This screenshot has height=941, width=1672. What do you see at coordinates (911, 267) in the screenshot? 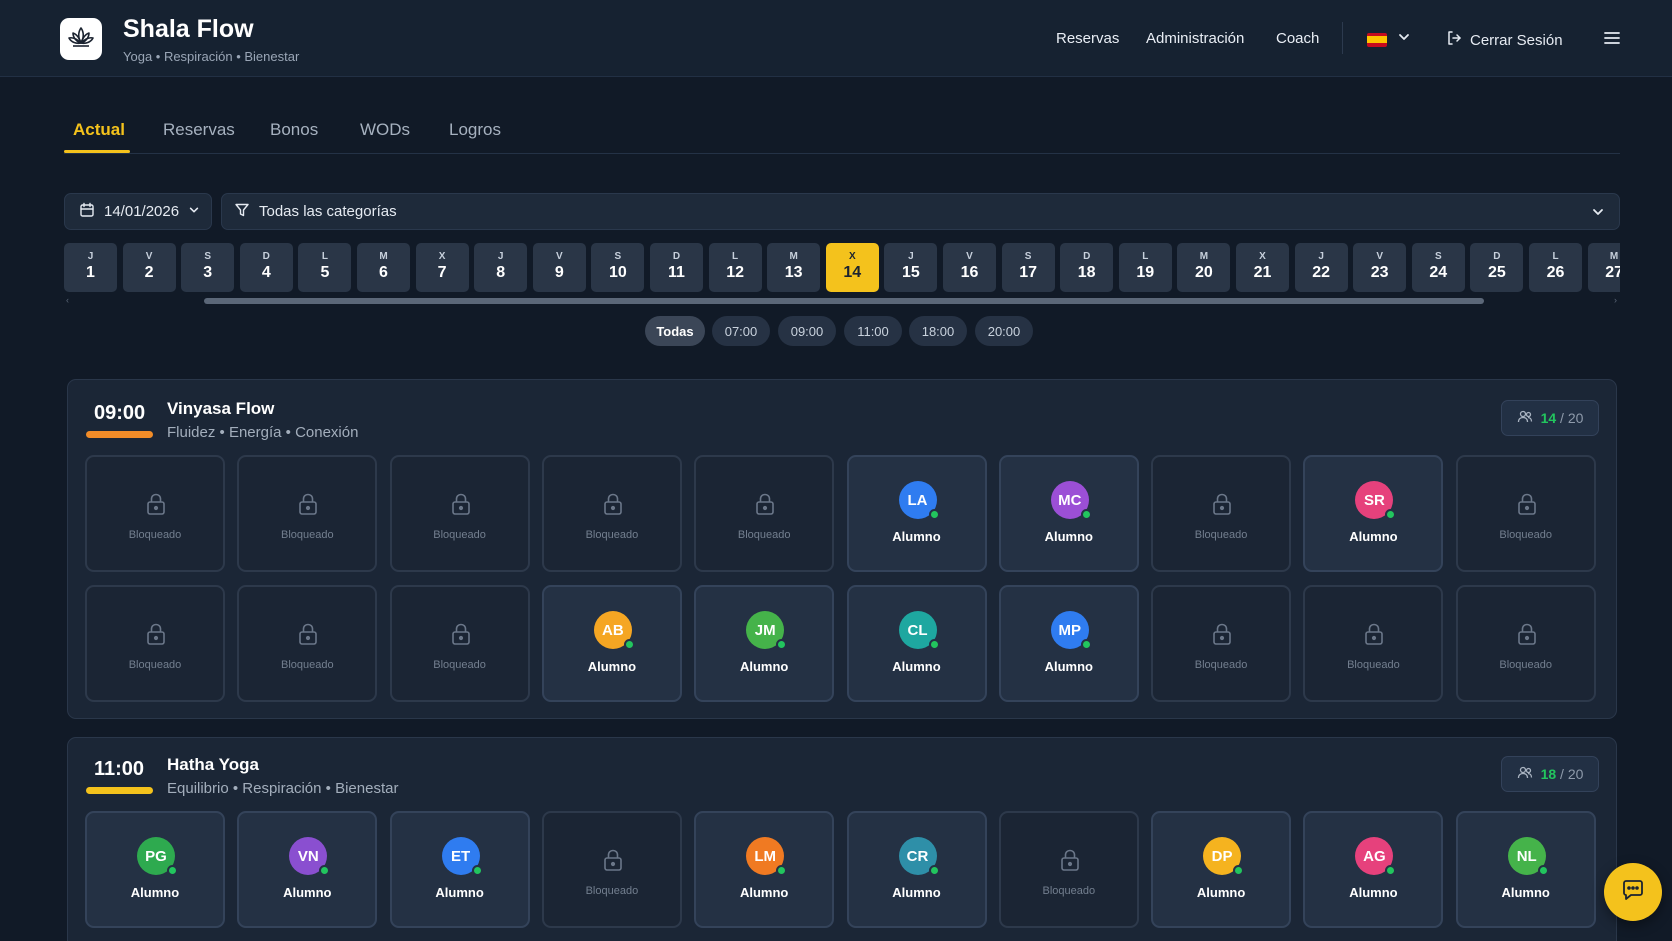
I see `day-item: J 15` at bounding box center [911, 267].